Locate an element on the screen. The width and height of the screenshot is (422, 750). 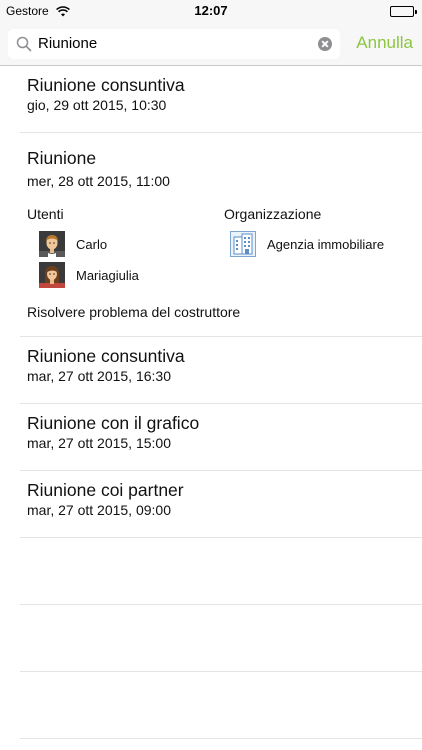
cancel-button: Annulla is located at coordinates (384, 43).